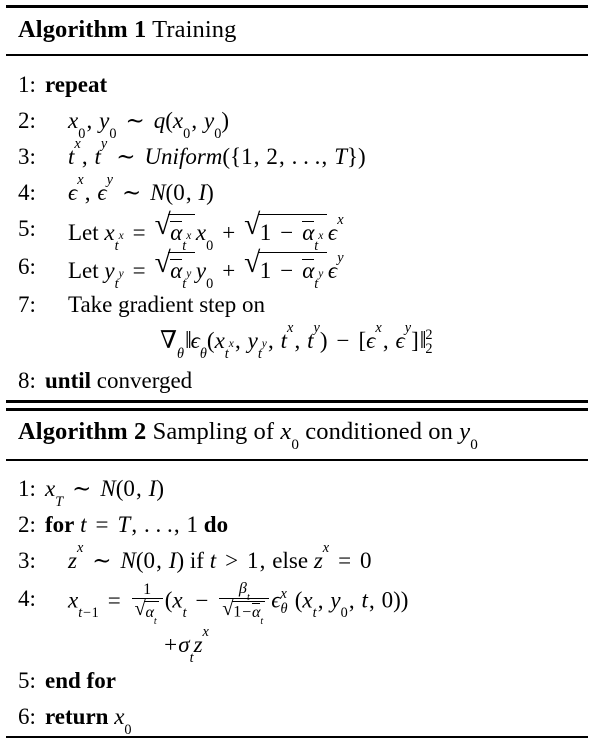 The image size is (592, 742). I want to click on algorithm-1-line-7: 7: Take gradient step on, so click(296, 305).